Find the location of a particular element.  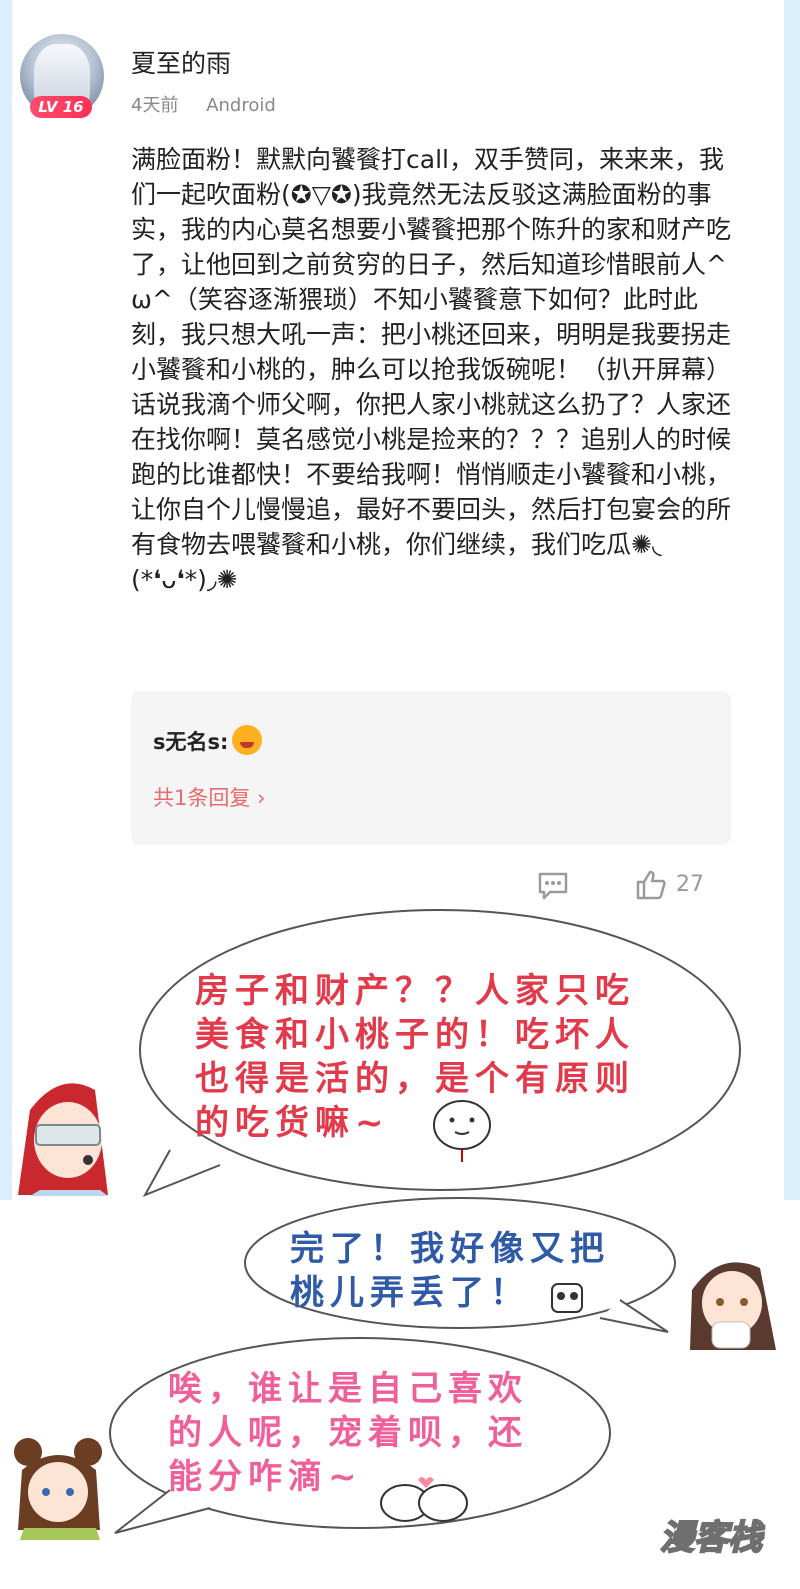

bubble1-line-4: 的吃货嘛~ is located at coordinates (292, 1123).